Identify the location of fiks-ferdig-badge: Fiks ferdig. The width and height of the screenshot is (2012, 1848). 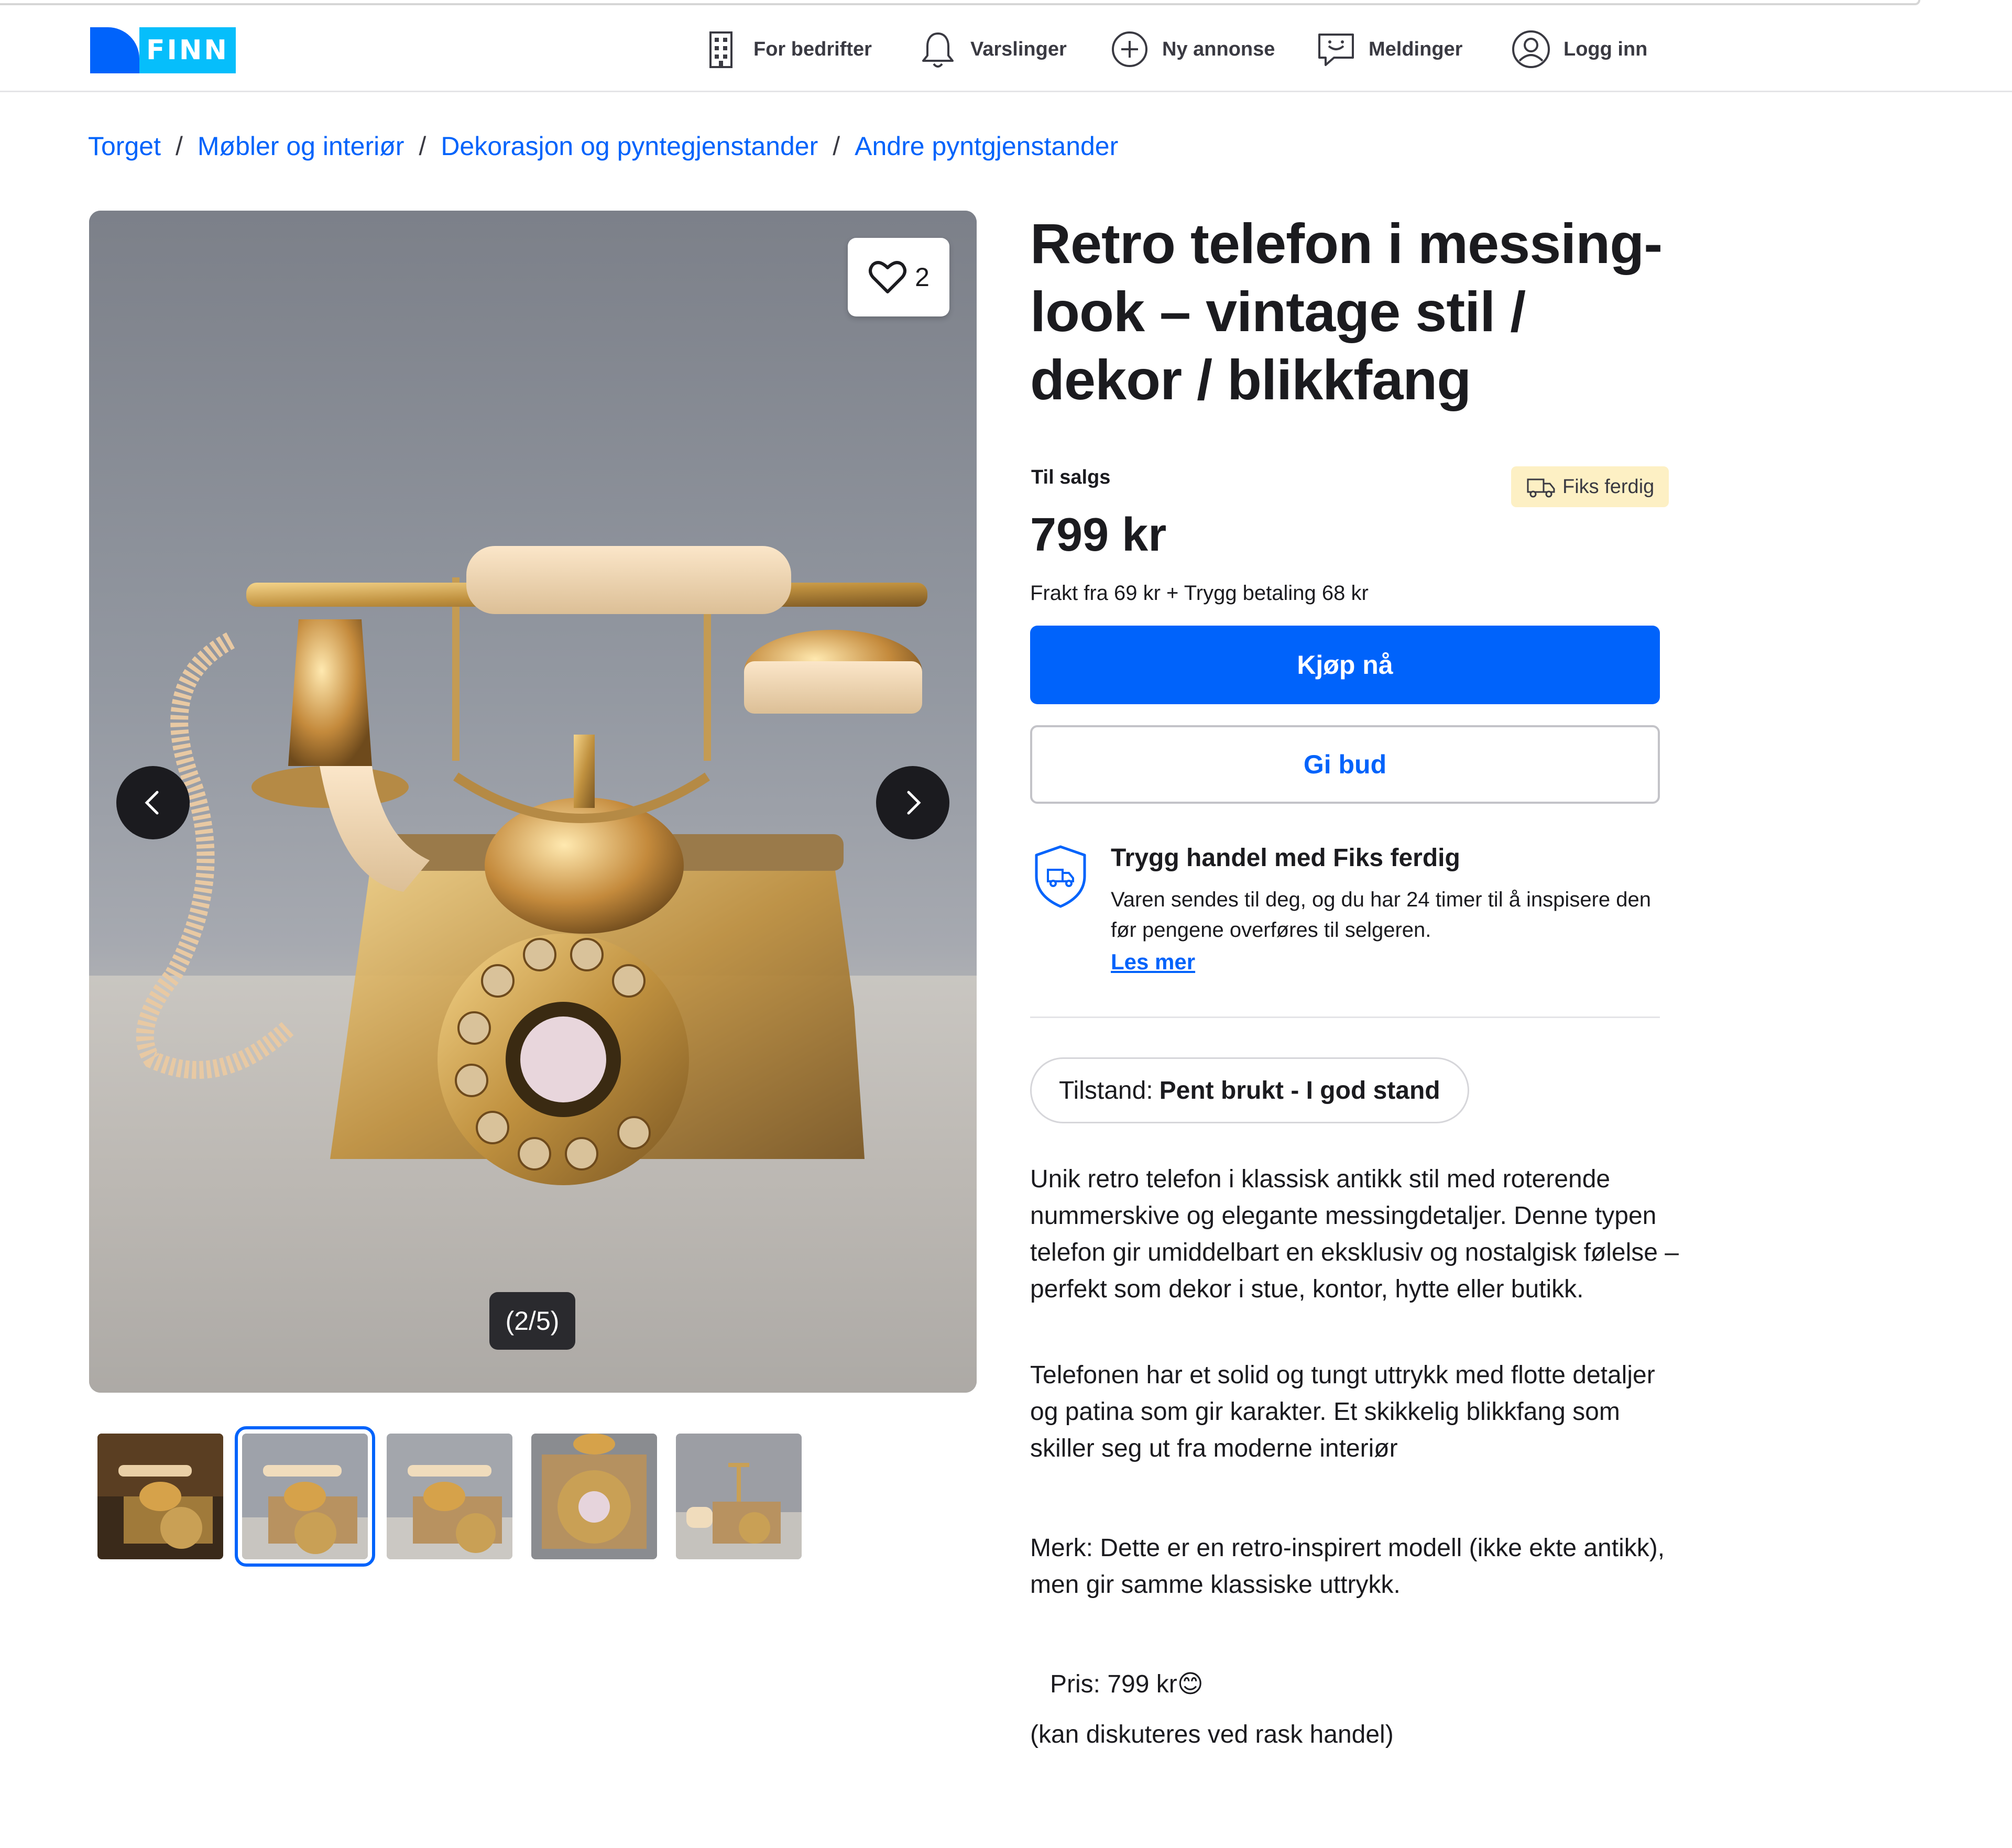
(1590, 487).